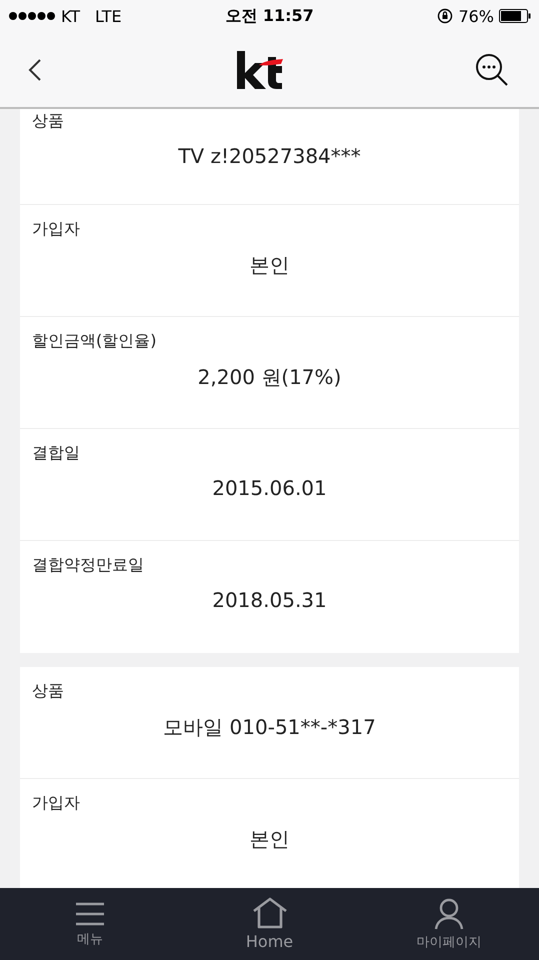 The height and width of the screenshot is (960, 539). What do you see at coordinates (270, 913) in the screenshot?
I see `home-icon` at bounding box center [270, 913].